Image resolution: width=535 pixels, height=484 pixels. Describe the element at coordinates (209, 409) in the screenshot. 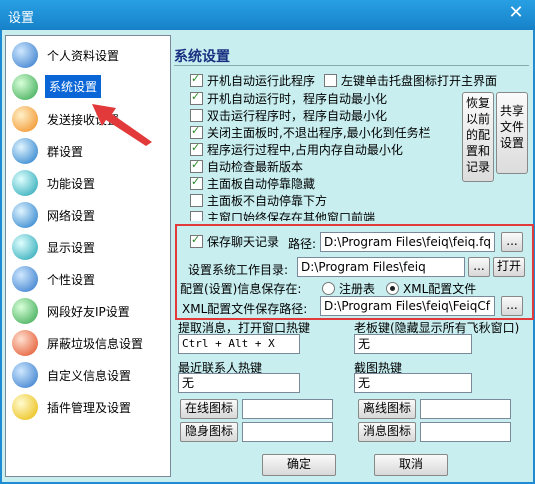

I see `online-icon-button: 在线图标` at that location.